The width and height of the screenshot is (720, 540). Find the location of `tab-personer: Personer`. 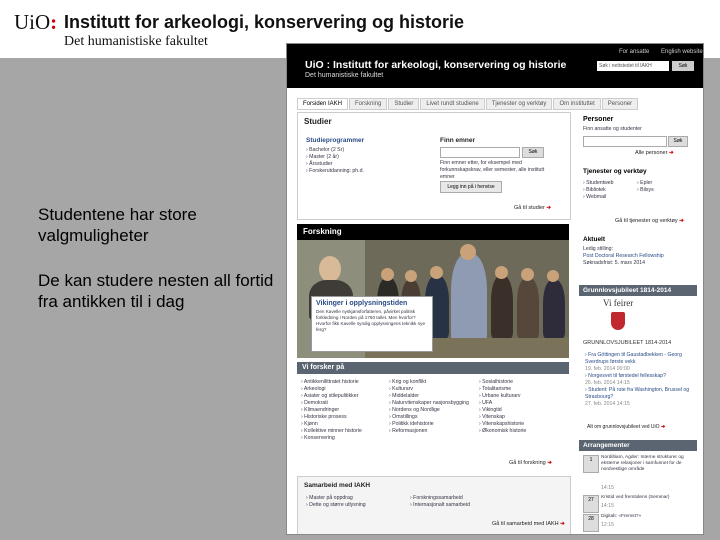

tab-personer: Personer is located at coordinates (620, 104).